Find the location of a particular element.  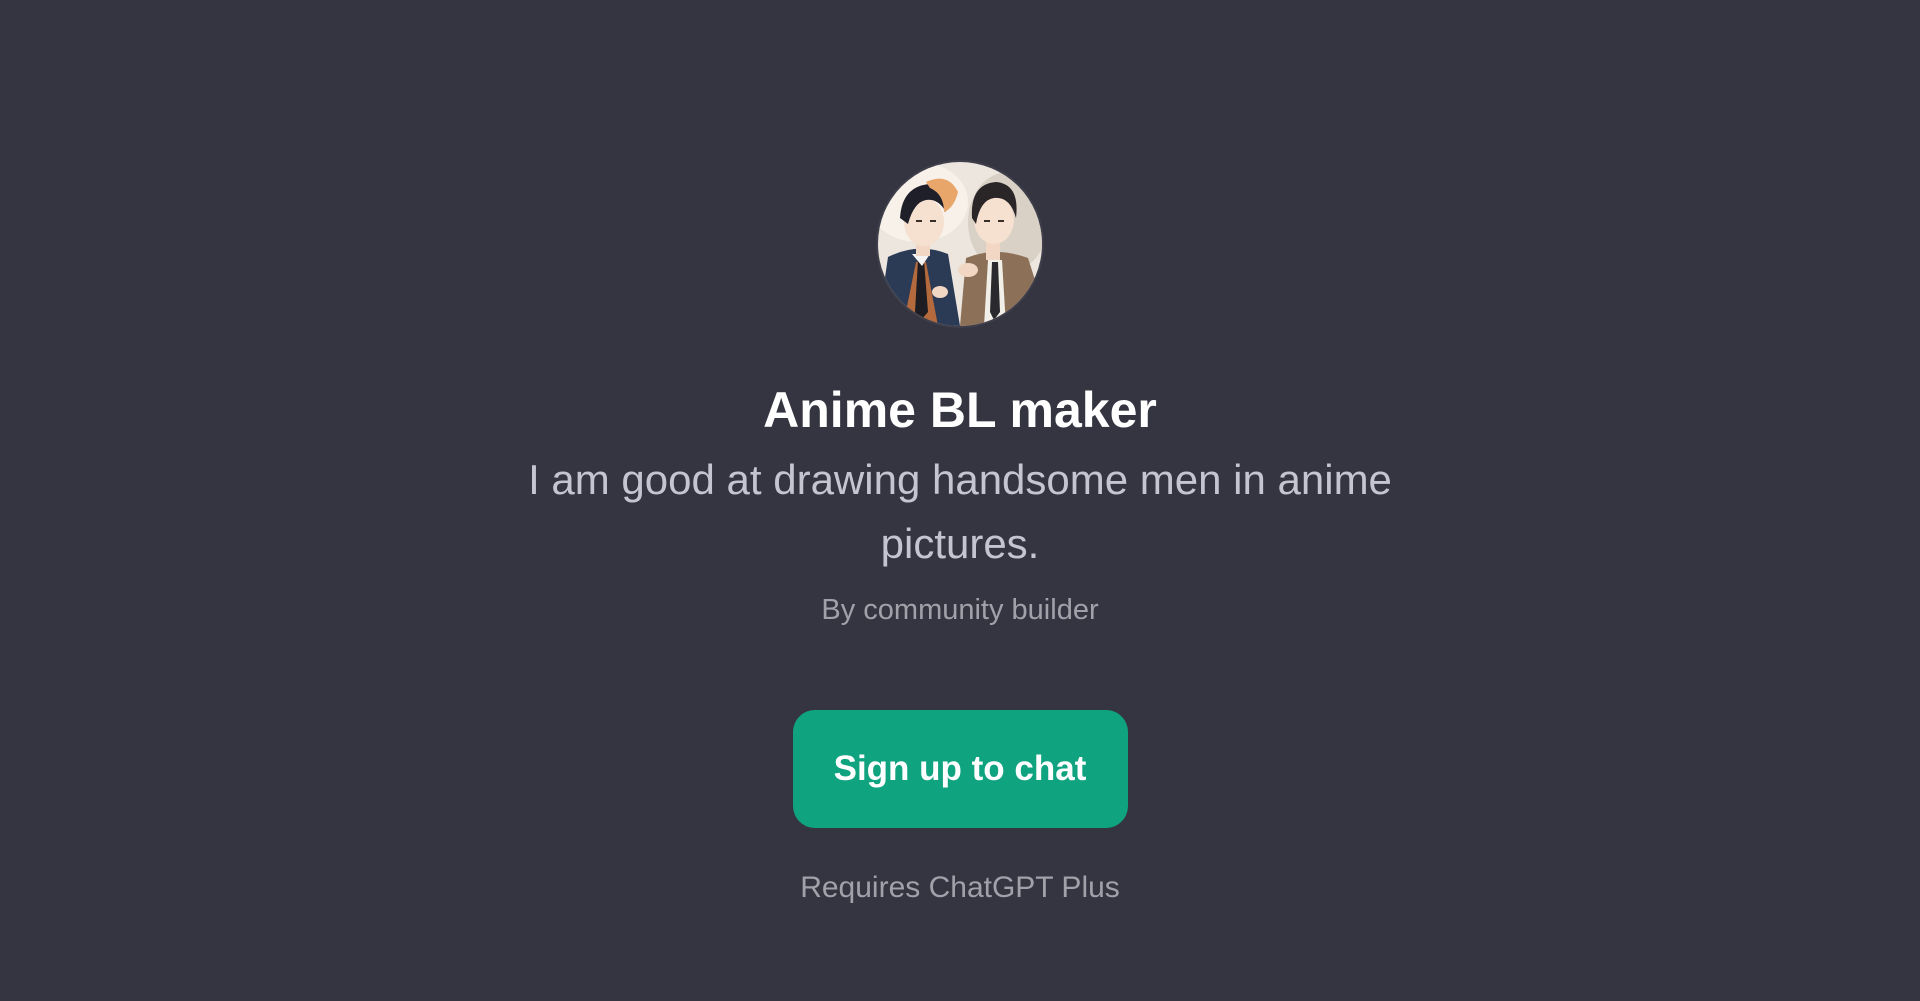

anime-men-portrait-icon is located at coordinates (960, 244).